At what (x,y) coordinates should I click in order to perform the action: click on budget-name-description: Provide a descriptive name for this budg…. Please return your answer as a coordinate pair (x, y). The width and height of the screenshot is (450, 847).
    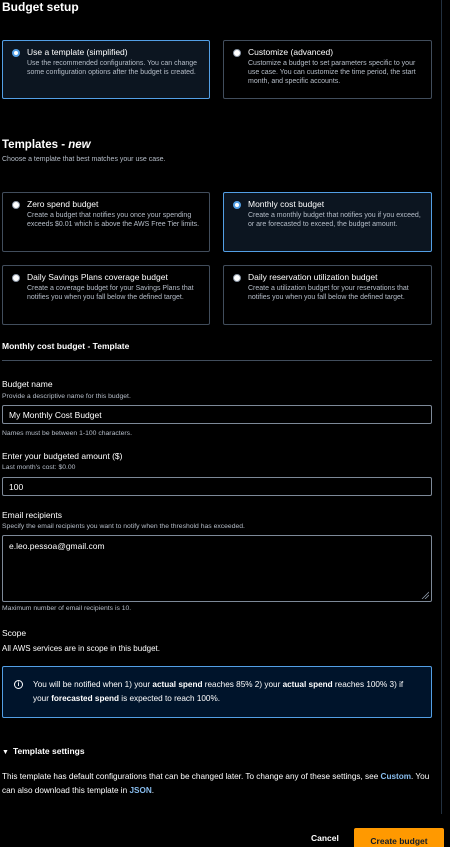
    Looking at the image, I should click on (66, 396).